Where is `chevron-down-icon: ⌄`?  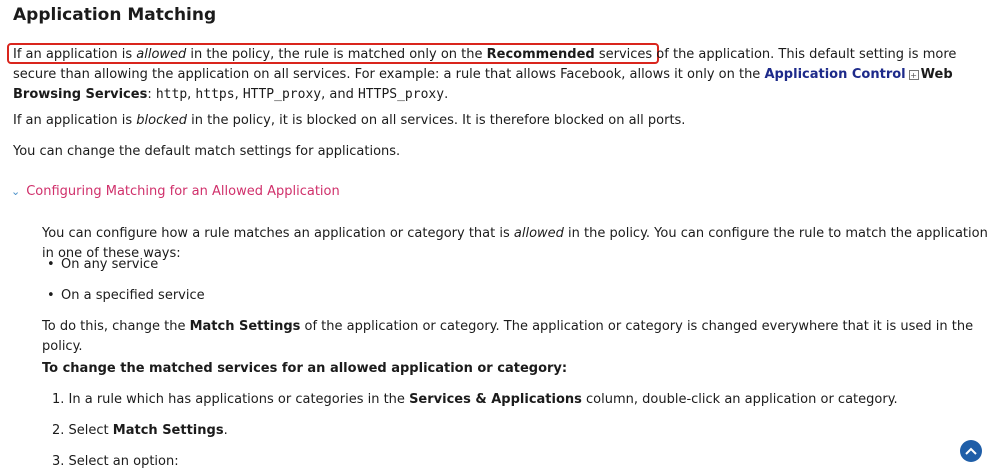
chevron-down-icon: ⌄ is located at coordinates (16, 191).